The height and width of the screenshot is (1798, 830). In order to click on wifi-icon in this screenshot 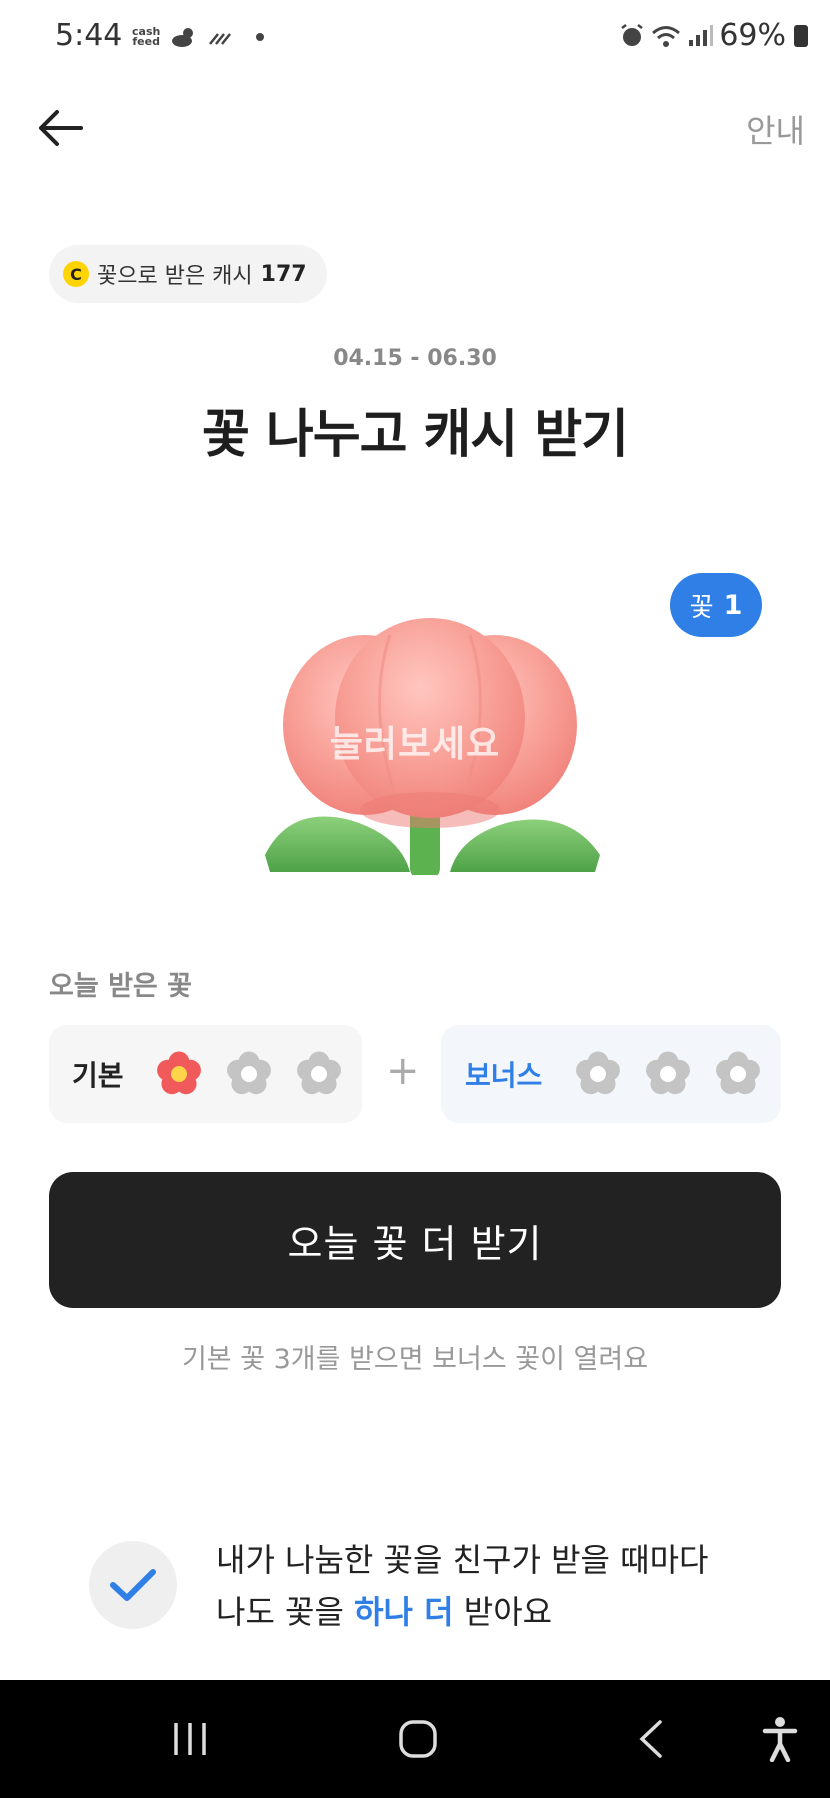, I will do `click(666, 36)`.